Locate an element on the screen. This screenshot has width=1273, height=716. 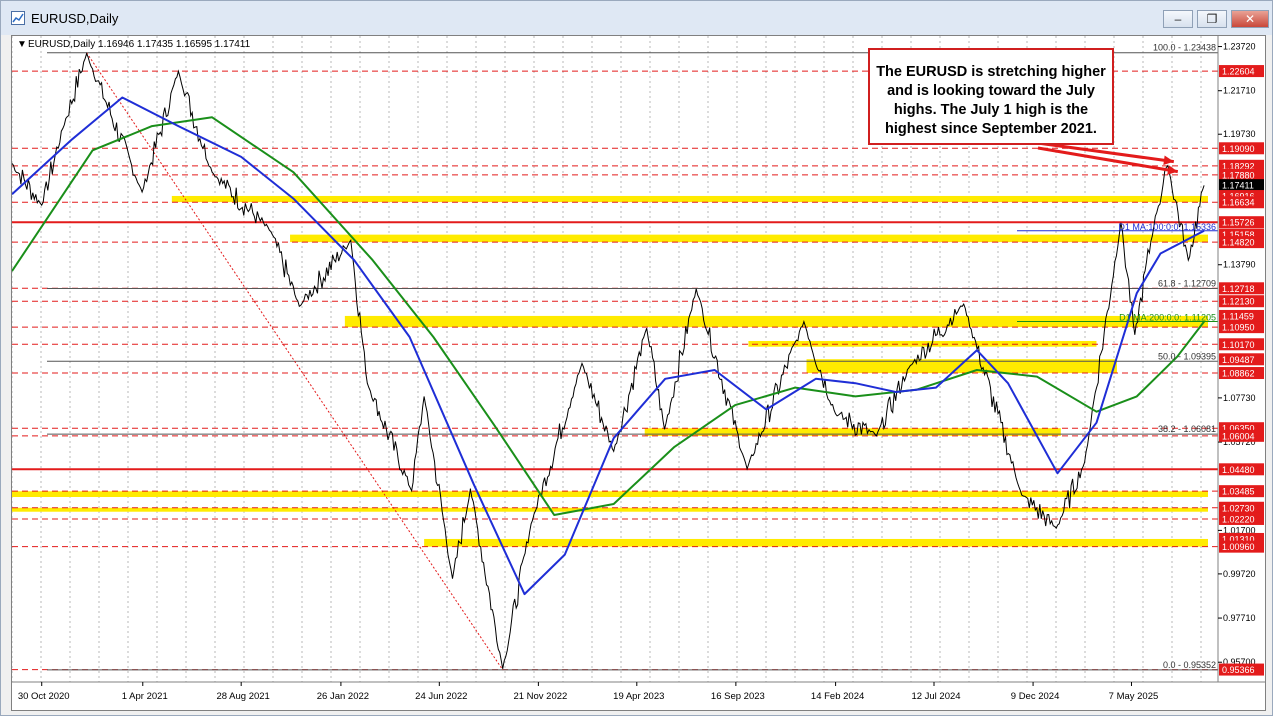
x-tick-label: 12 Jul 2024 is located at coordinates (935, 696).